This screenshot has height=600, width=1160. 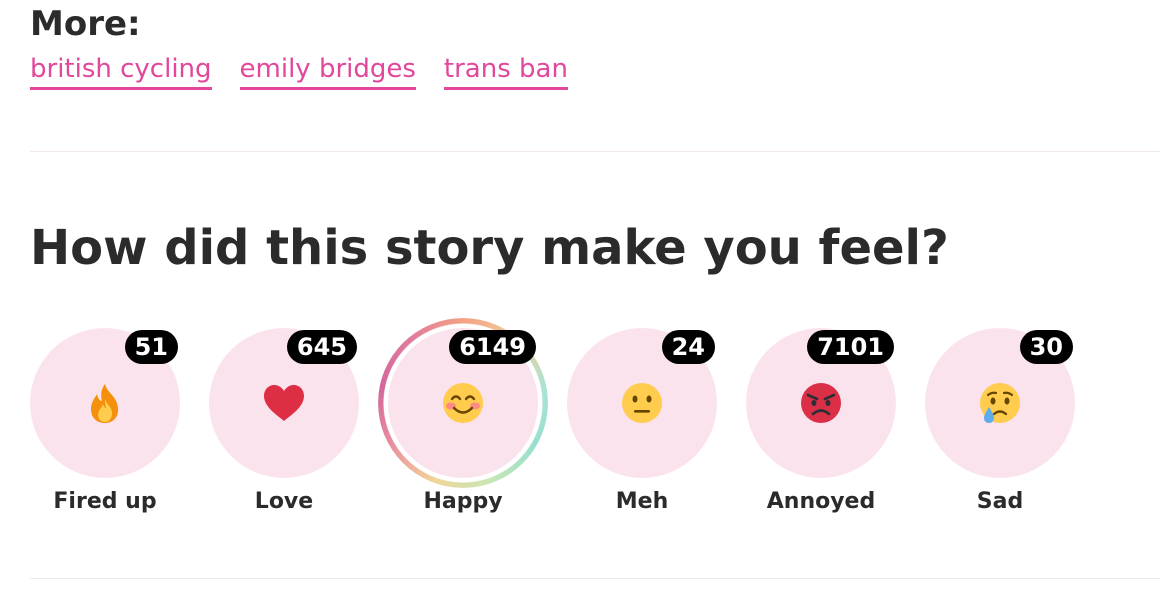 I want to click on neutral-face-icon, so click(x=642, y=403).